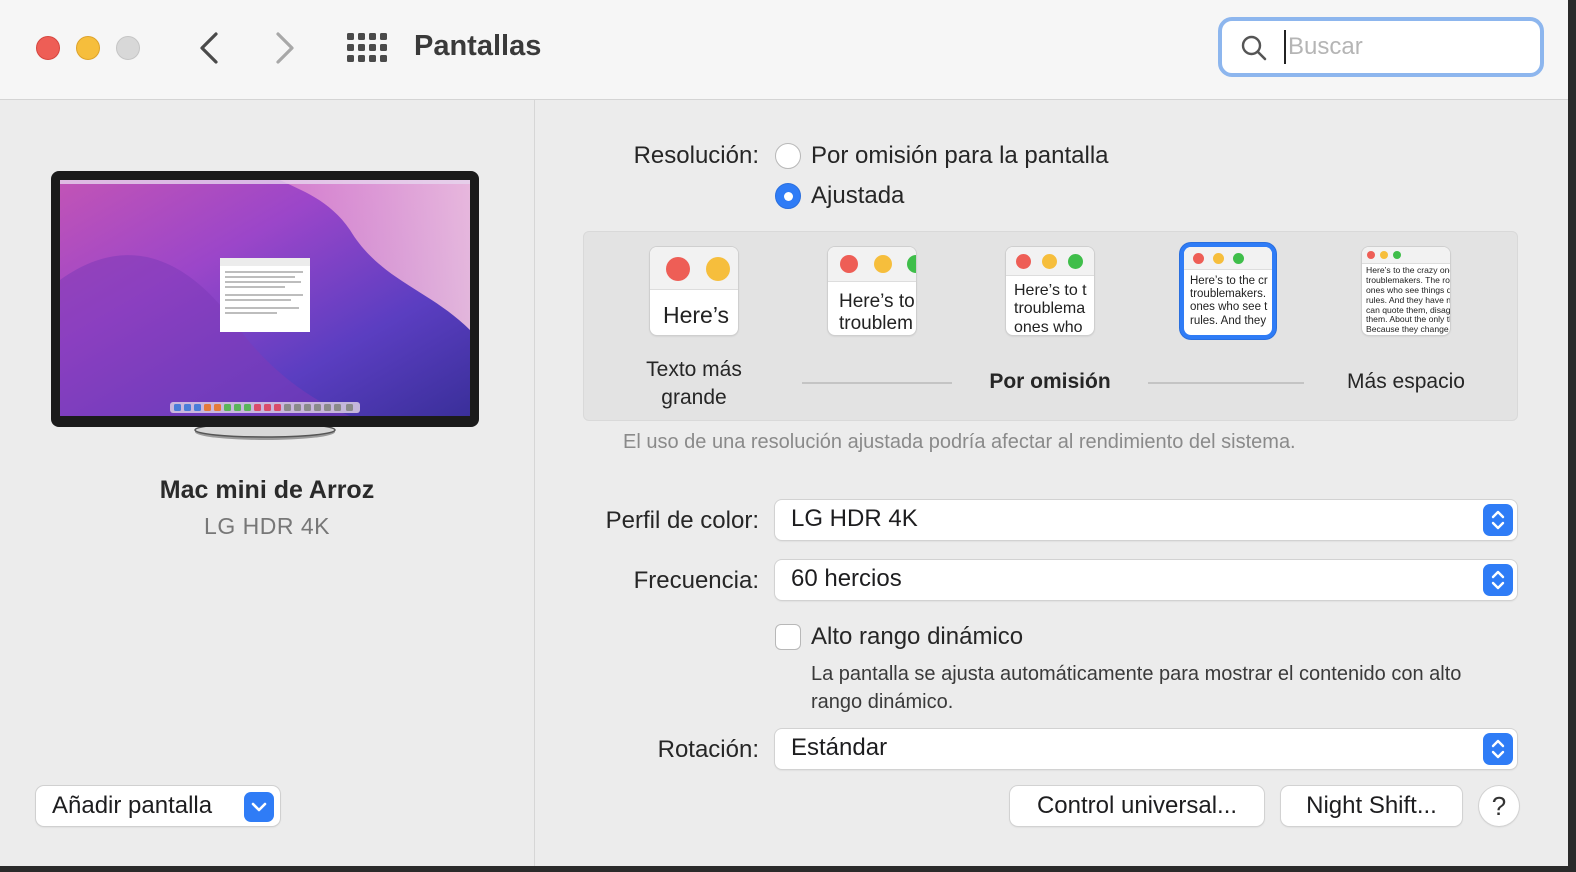 This screenshot has height=872, width=1576. What do you see at coordinates (788, 637) in the screenshot?
I see `hdr-checkbox` at bounding box center [788, 637].